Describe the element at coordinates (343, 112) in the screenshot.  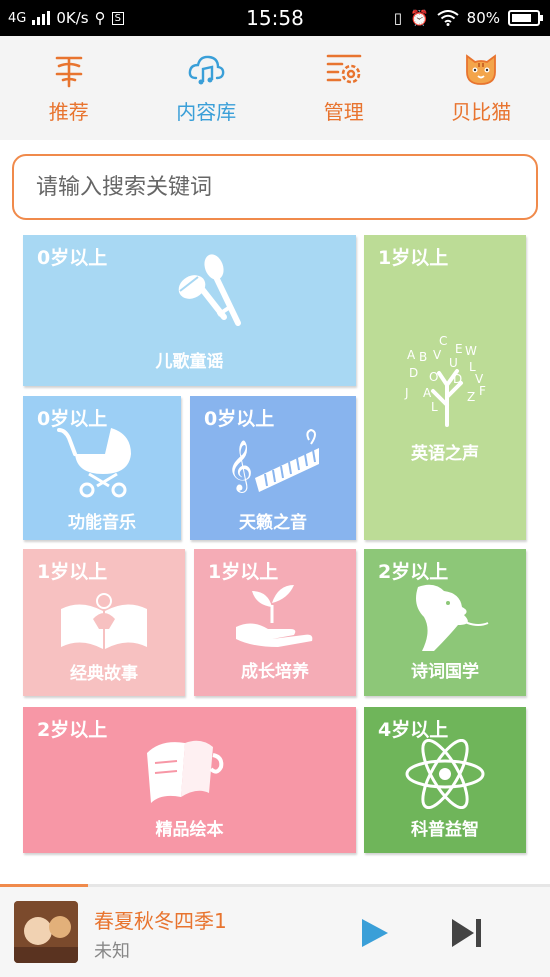
I see `nav-label: 管理` at that location.